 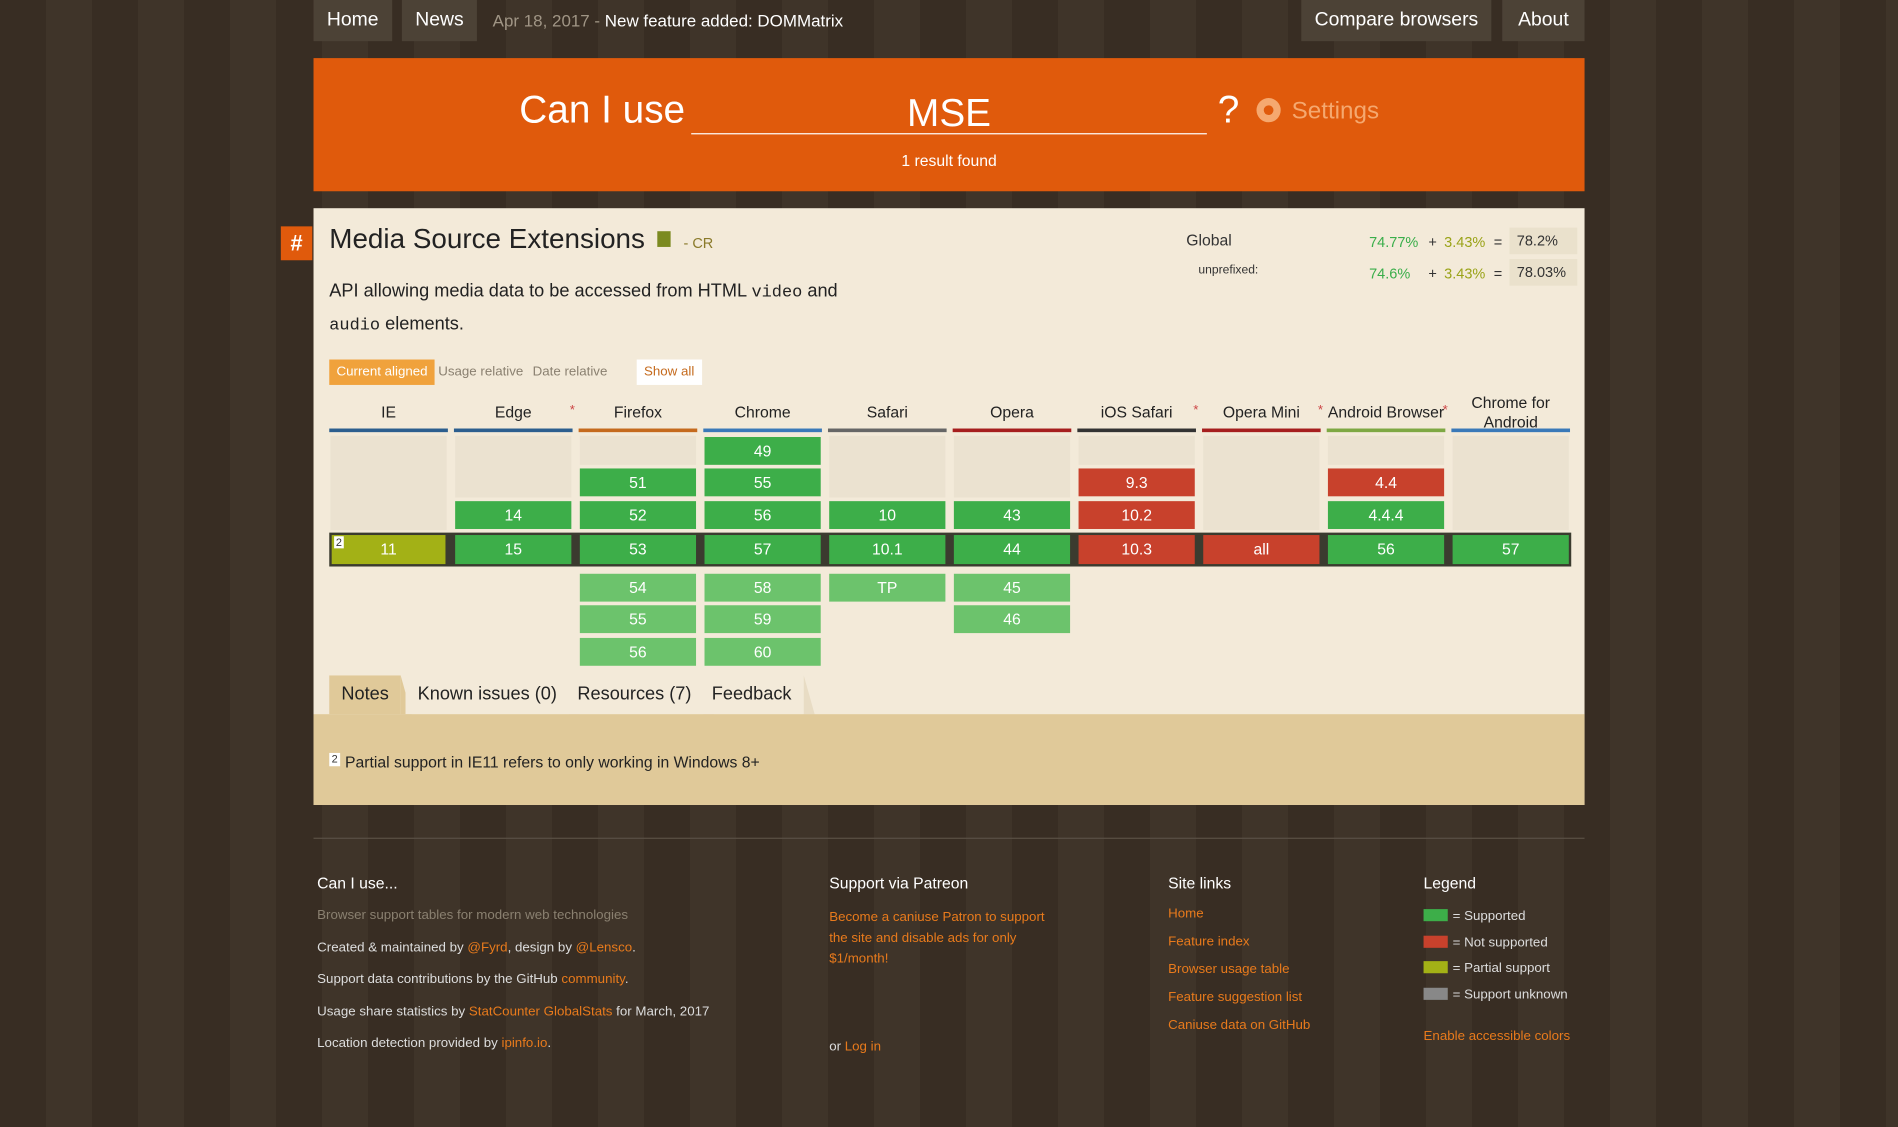 I want to click on site-link-suggestion: Feature suggestion list, so click(x=1235, y=998).